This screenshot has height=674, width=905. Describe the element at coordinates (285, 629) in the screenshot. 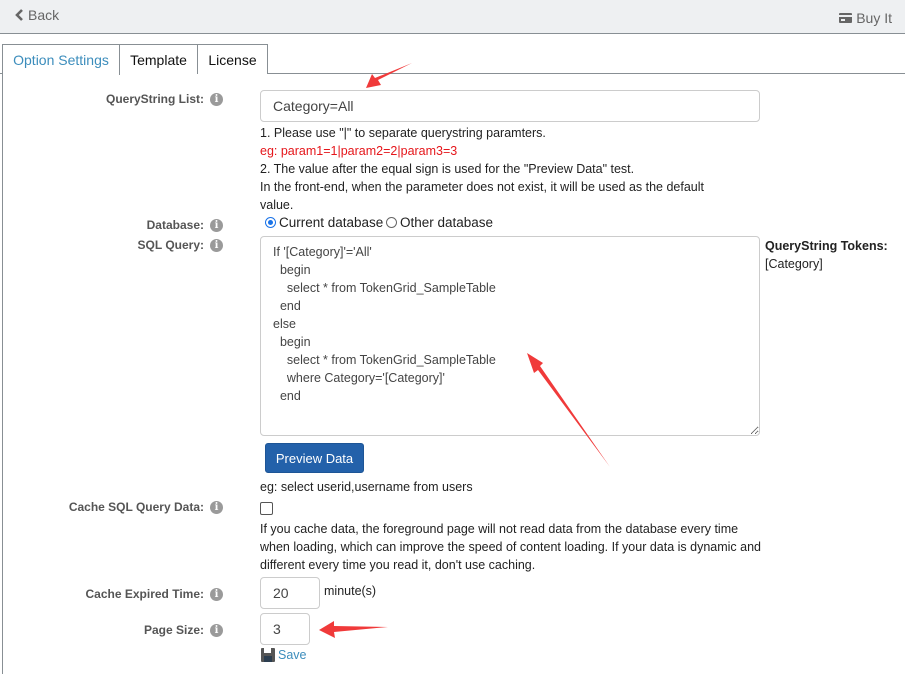

I see `page-size-input` at that location.